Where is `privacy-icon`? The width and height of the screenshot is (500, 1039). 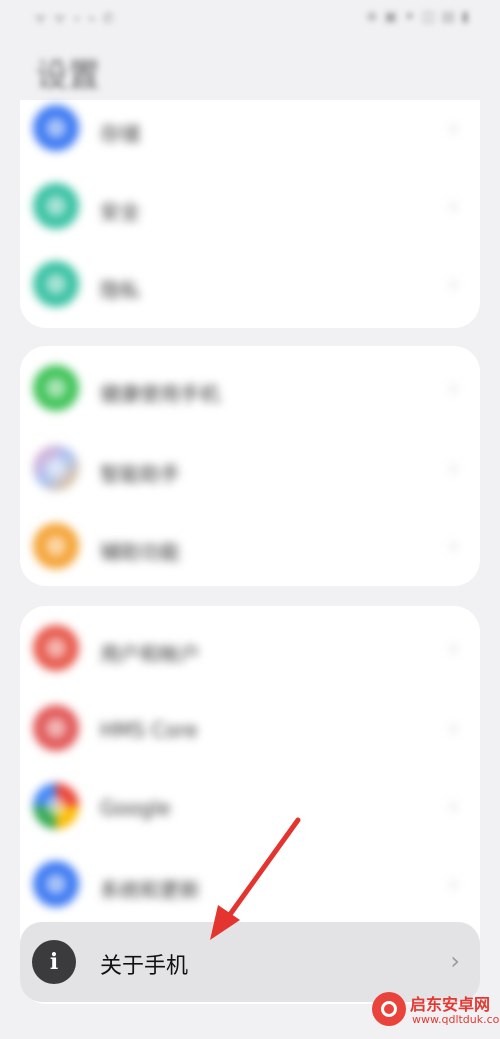
privacy-icon is located at coordinates (56, 284).